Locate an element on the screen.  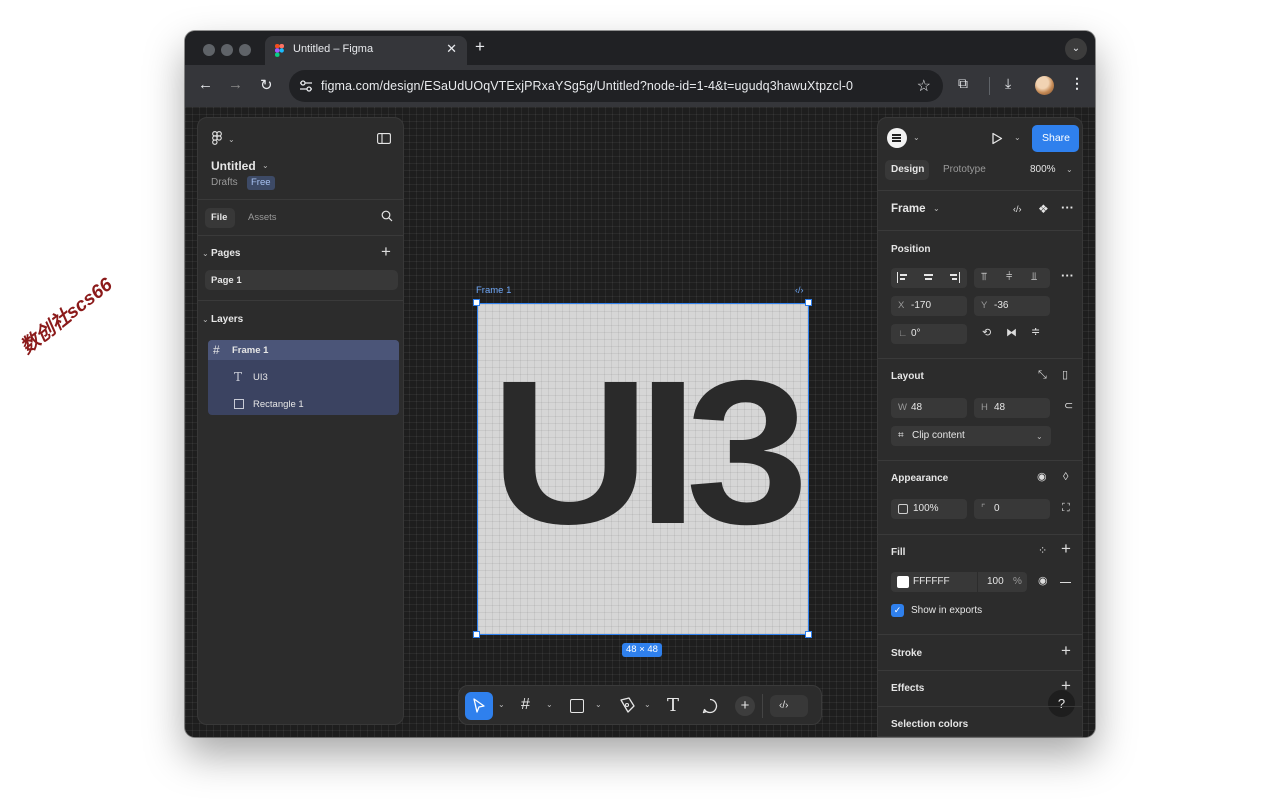
add-fill-icon: + is located at coordinates (1066, 549).